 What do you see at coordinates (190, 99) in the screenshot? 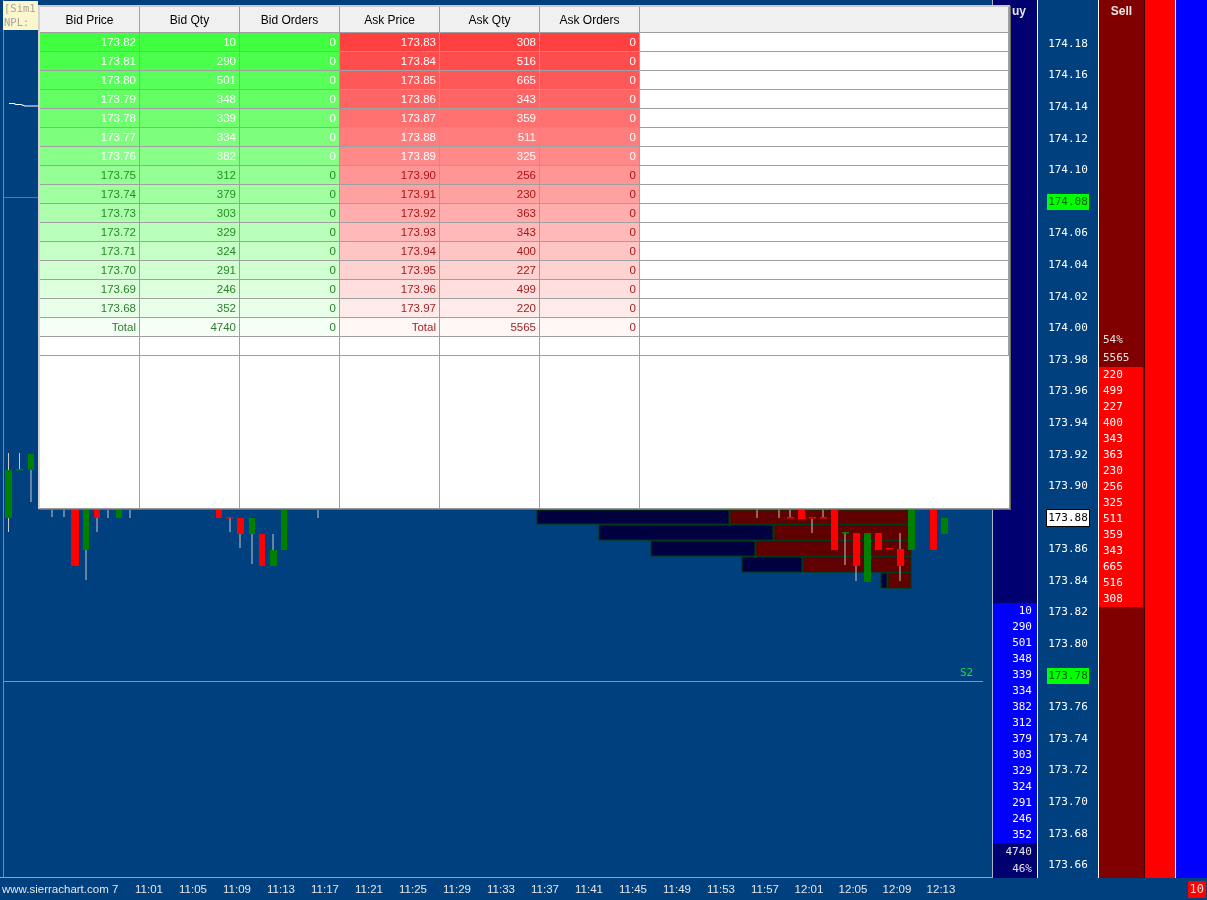
I see `table-cell: 348` at bounding box center [190, 99].